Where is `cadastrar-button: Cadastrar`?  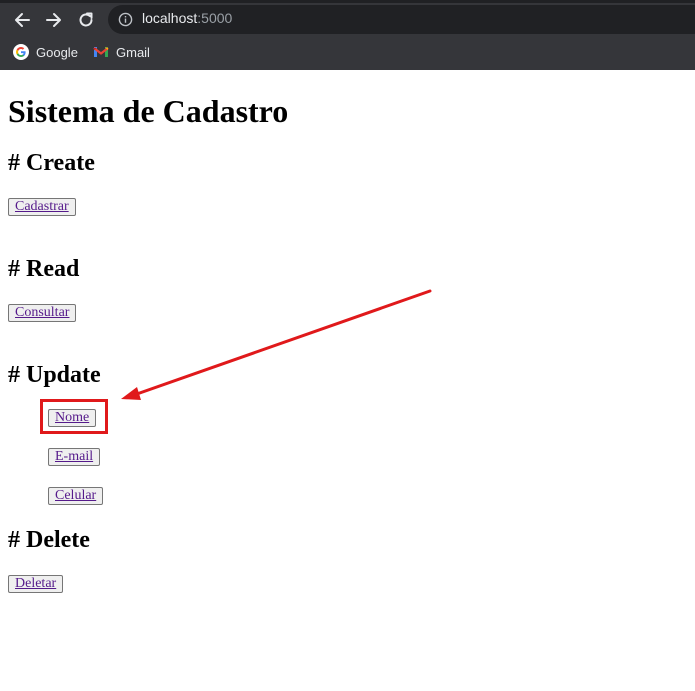
cadastrar-button: Cadastrar is located at coordinates (42, 207).